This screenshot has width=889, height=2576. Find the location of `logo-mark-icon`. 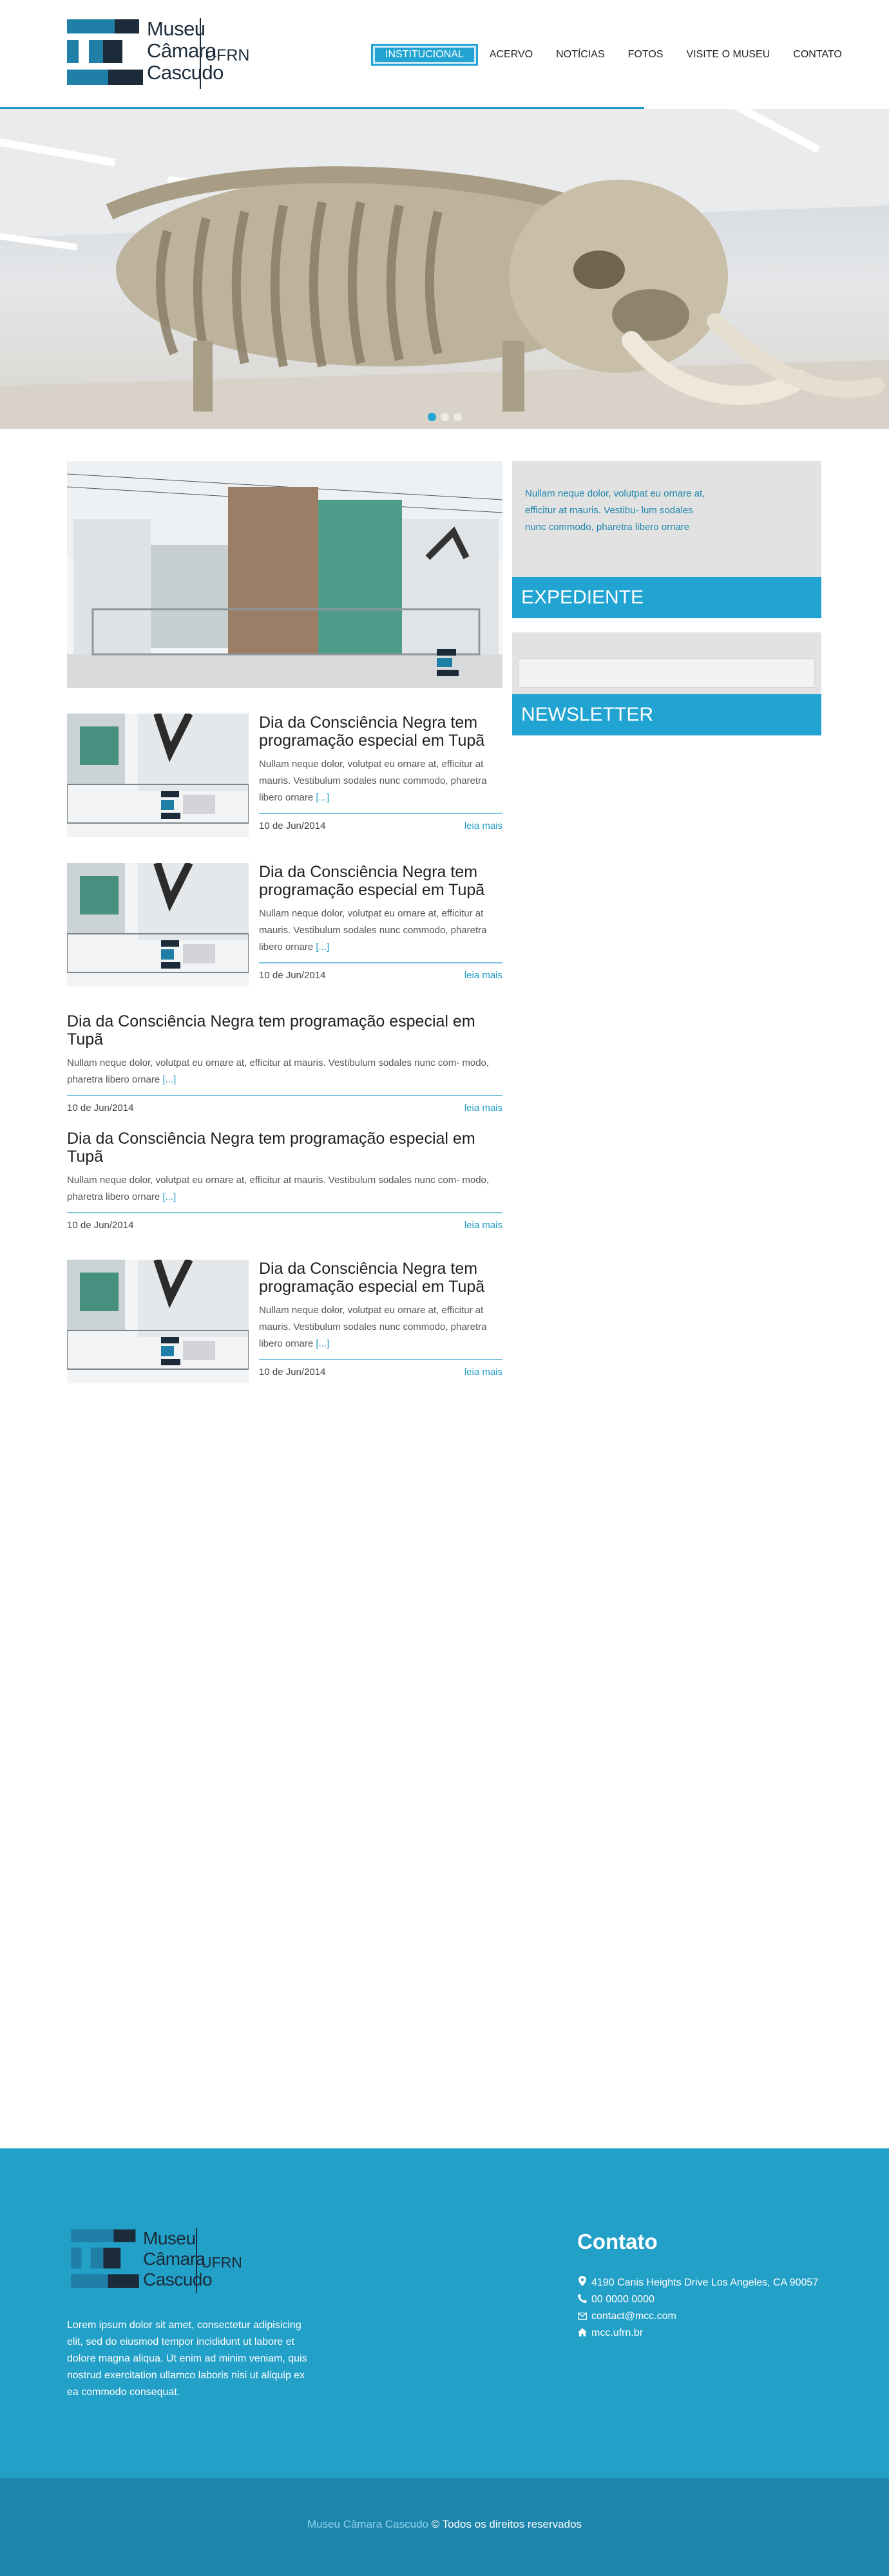

logo-mark-icon is located at coordinates (105, 52).